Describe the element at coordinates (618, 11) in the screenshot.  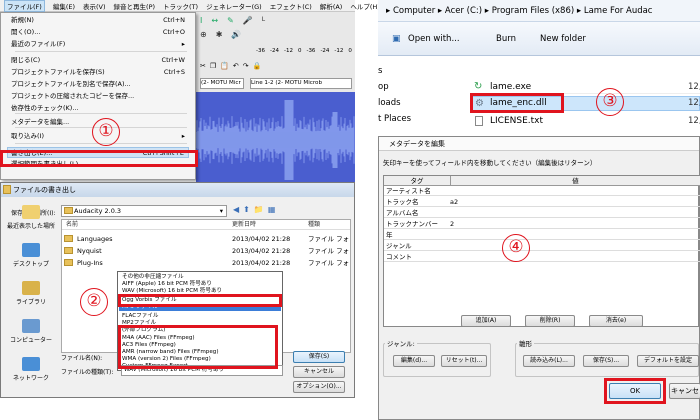
I see `breadcrumb-item: Lame For Audac` at that location.